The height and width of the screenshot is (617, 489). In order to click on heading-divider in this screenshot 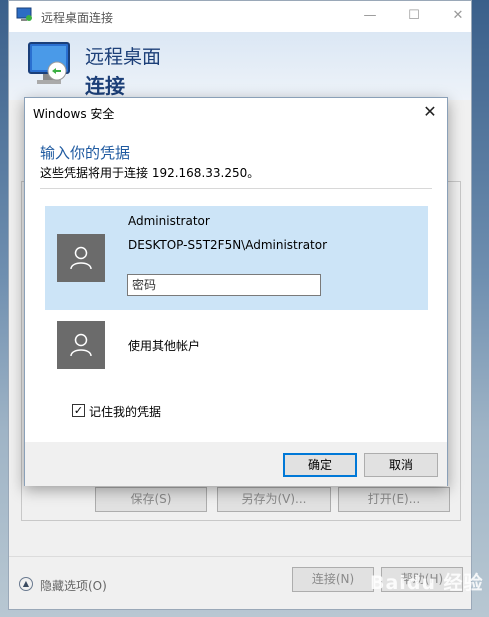, I will do `click(236, 188)`.